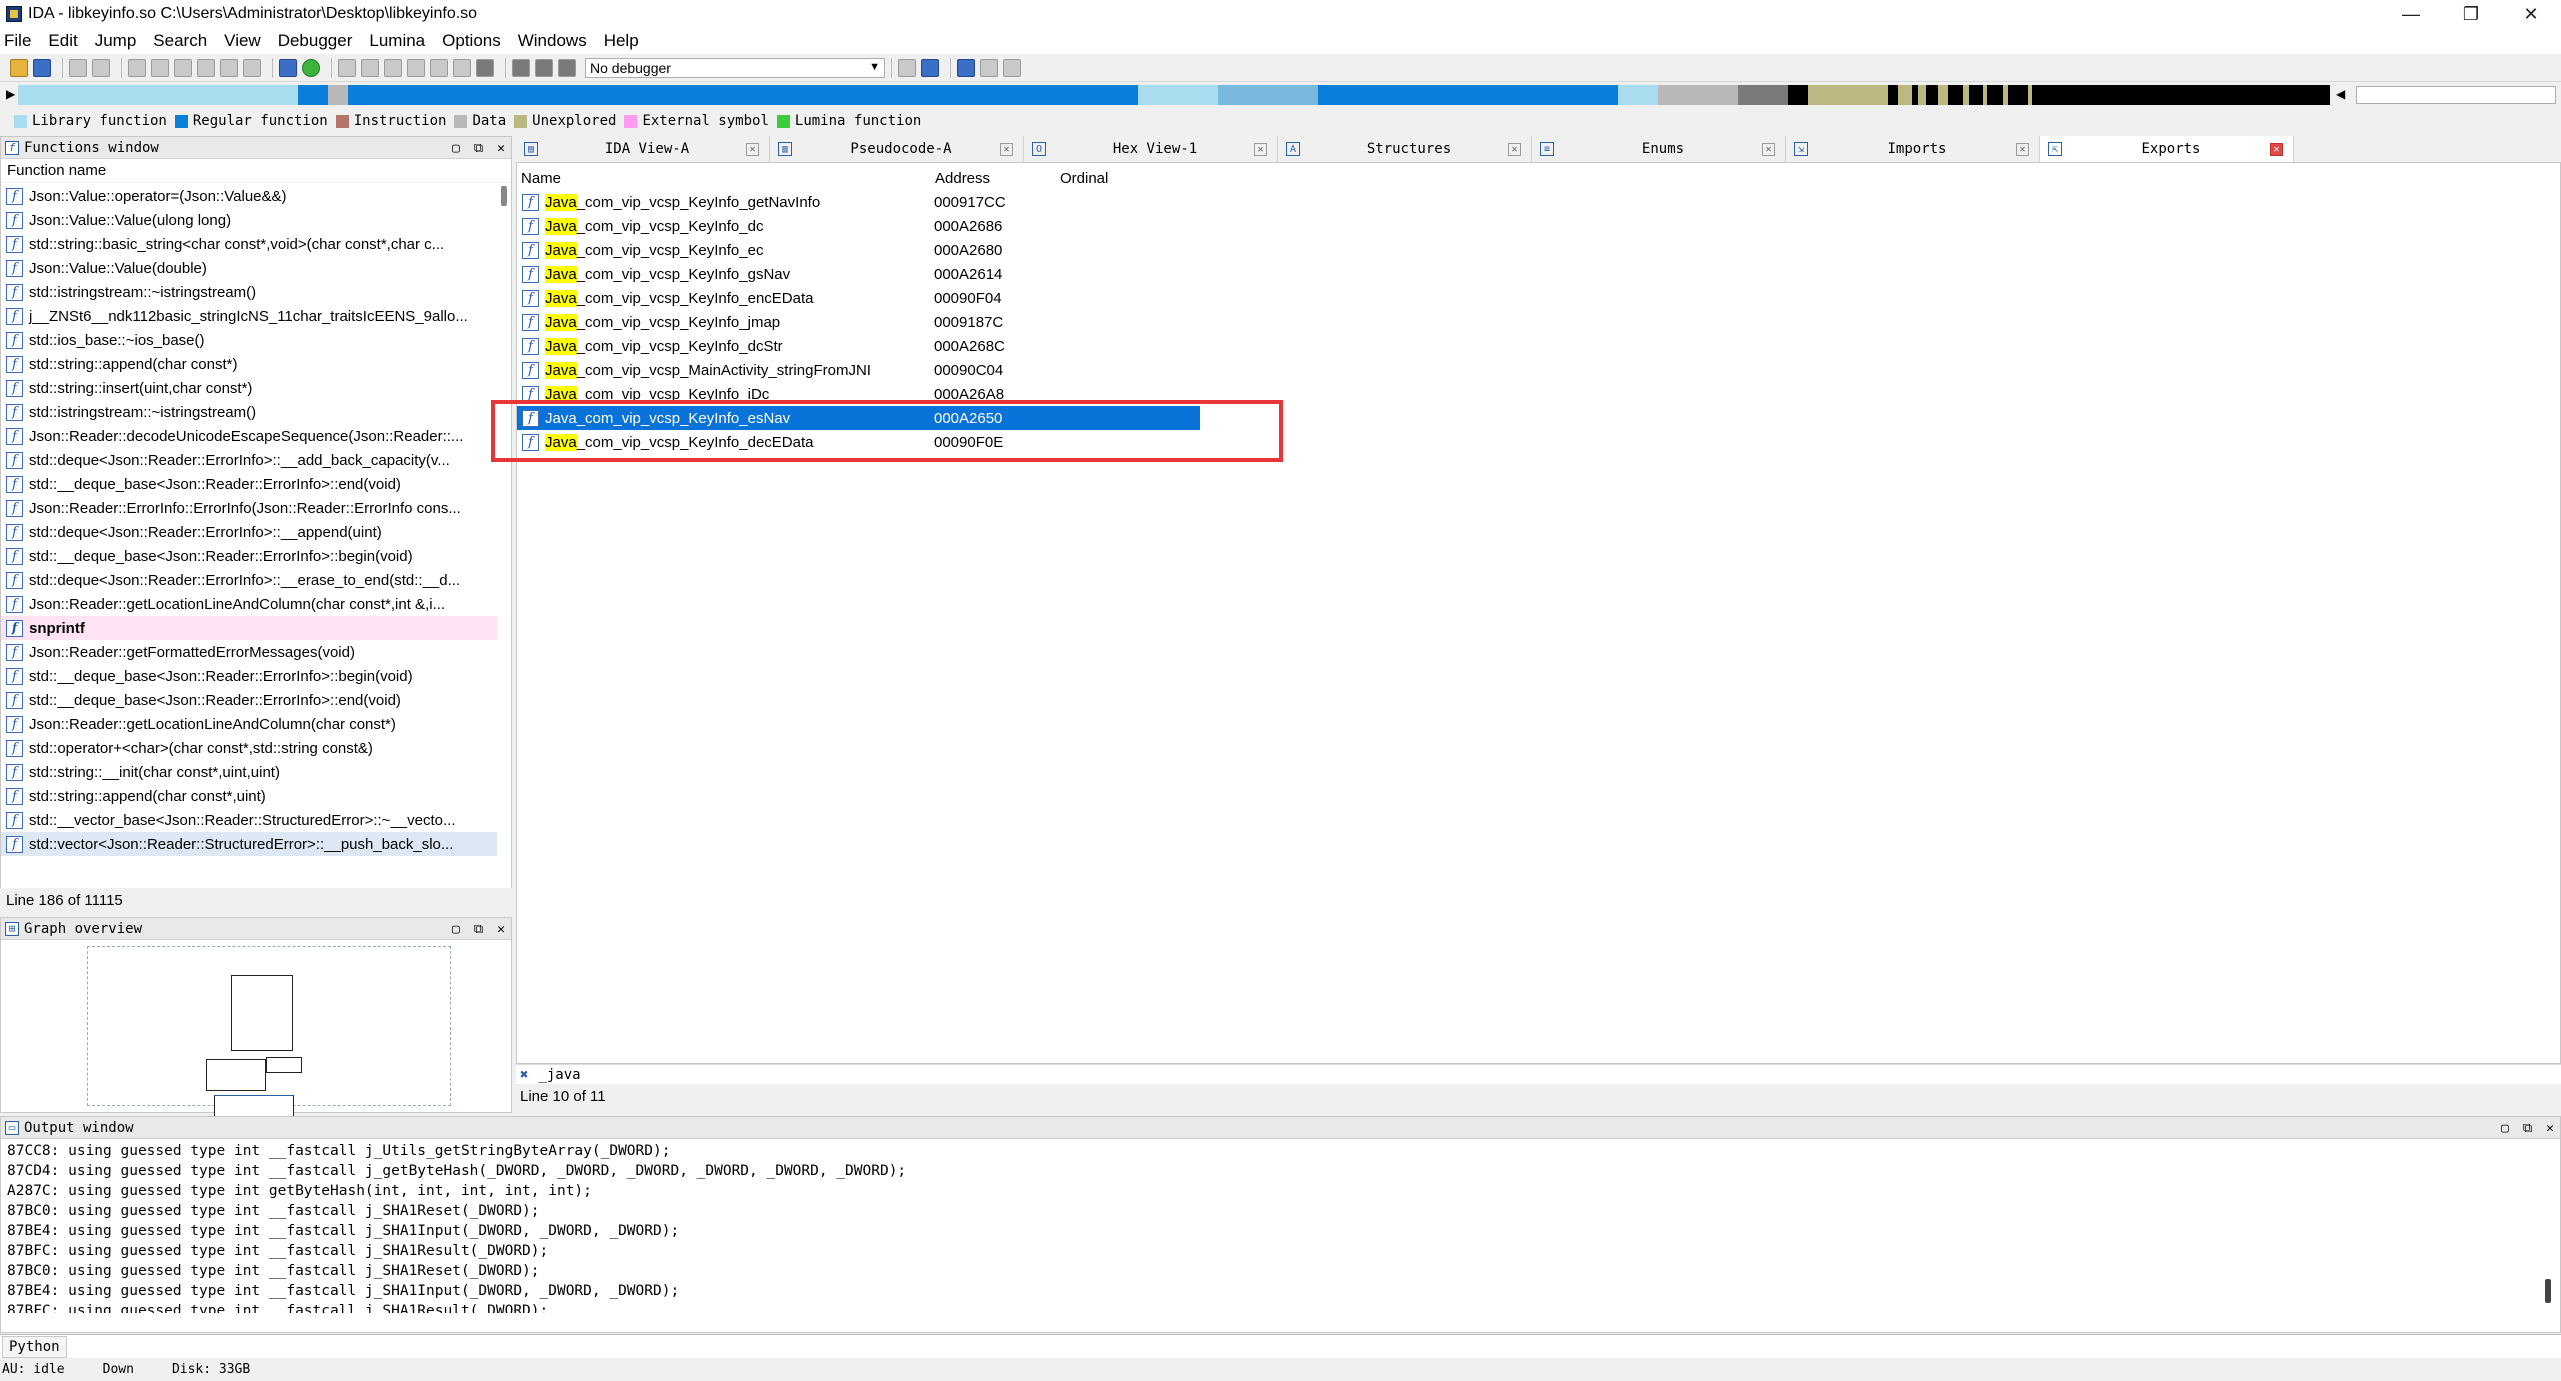  Describe the element at coordinates (2548, 1230) in the screenshot. I see `output-scrollbar` at that location.